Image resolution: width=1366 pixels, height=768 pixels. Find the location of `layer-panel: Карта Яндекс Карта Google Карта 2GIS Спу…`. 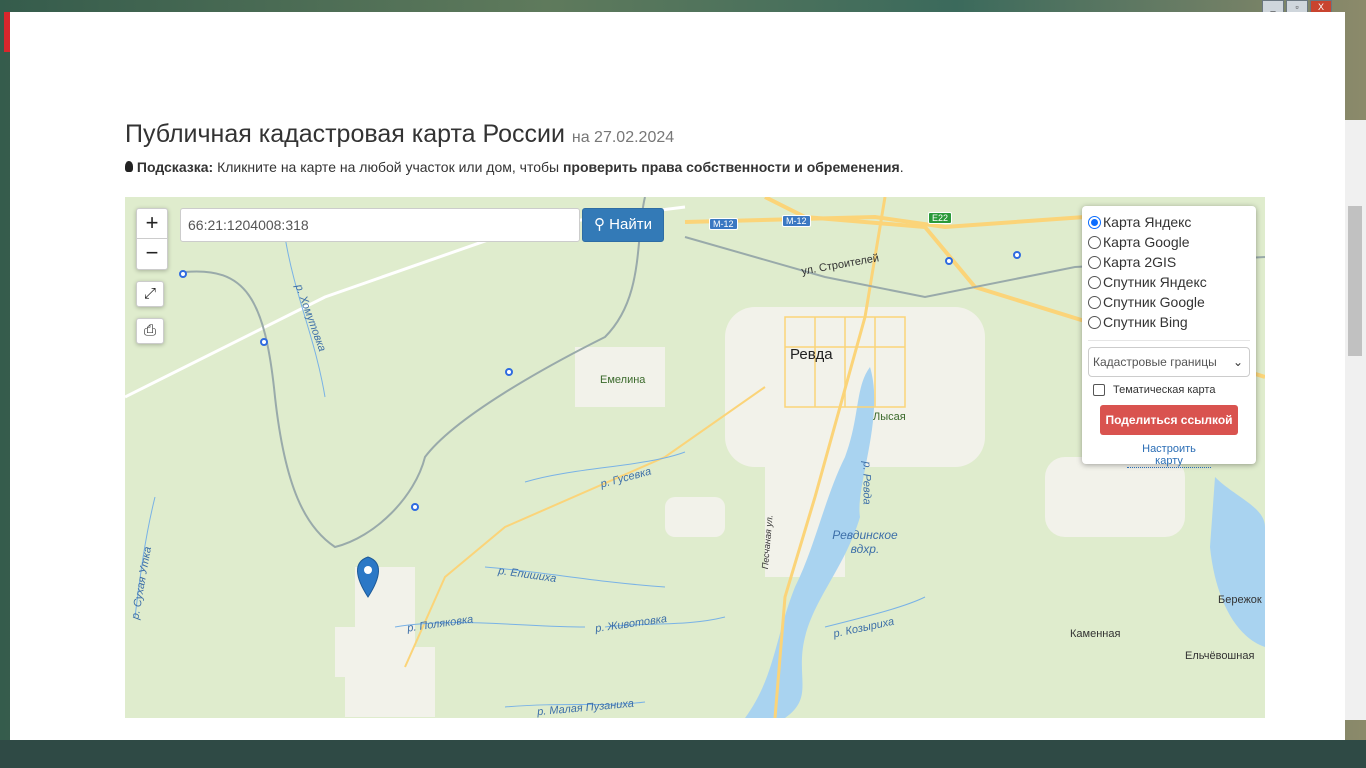

layer-panel: Карта Яндекс Карта Google Карта 2GIS Спу… is located at coordinates (1169, 337).